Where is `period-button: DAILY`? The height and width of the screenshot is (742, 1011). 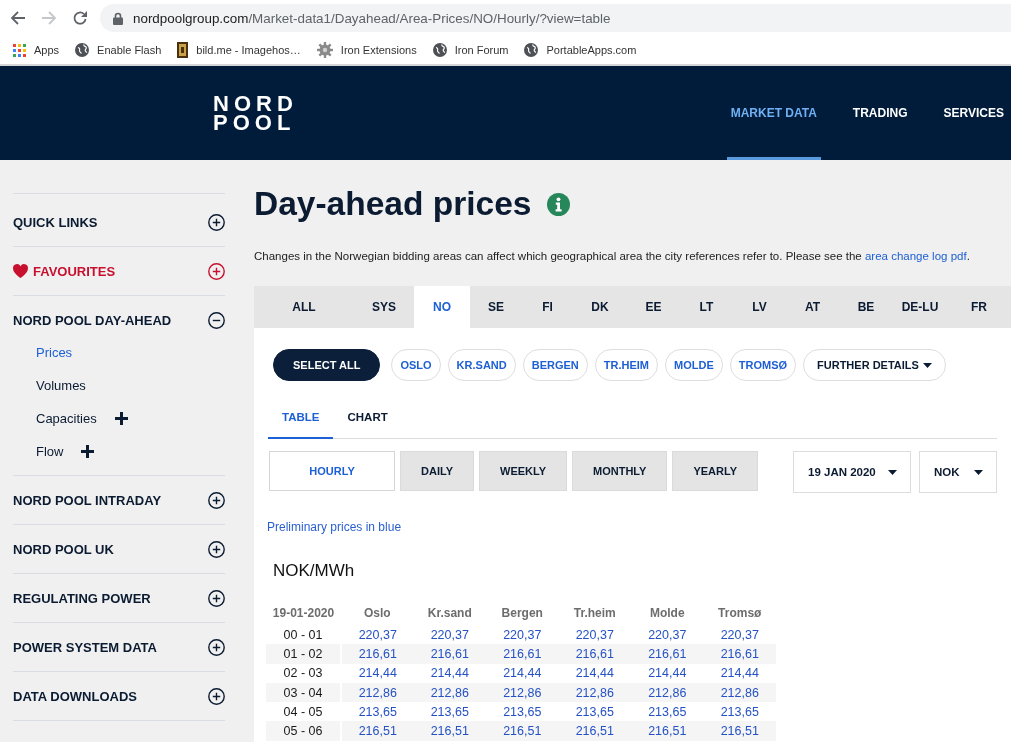
period-button: DAILY is located at coordinates (437, 471).